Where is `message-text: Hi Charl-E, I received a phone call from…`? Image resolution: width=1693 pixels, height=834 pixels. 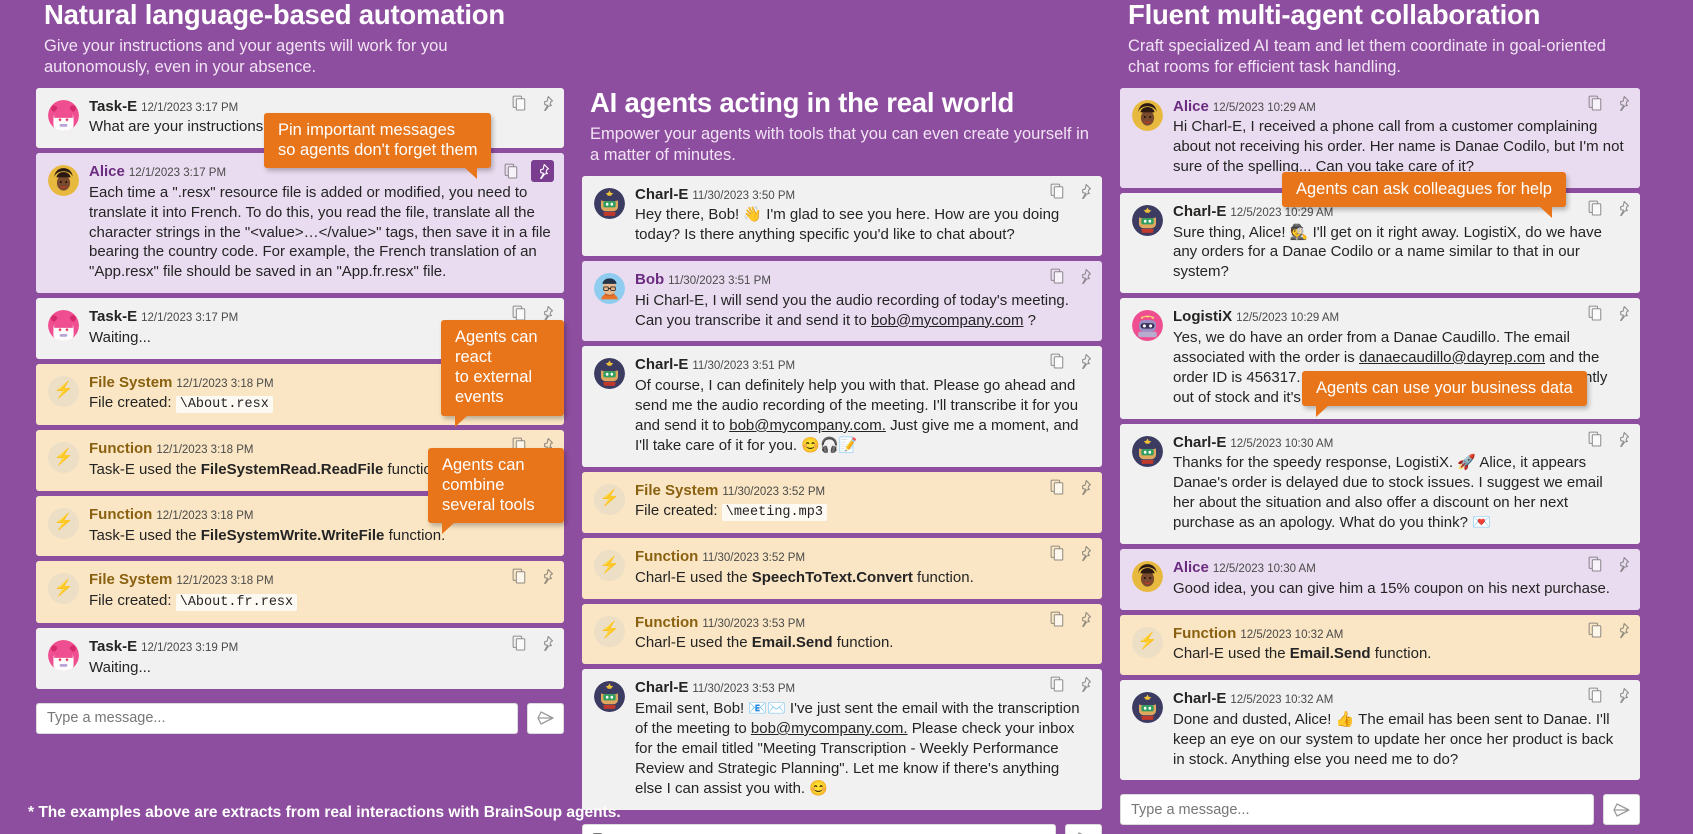
message-text: Hi Charl-E, I received a phone call from… is located at coordinates (1398, 146).